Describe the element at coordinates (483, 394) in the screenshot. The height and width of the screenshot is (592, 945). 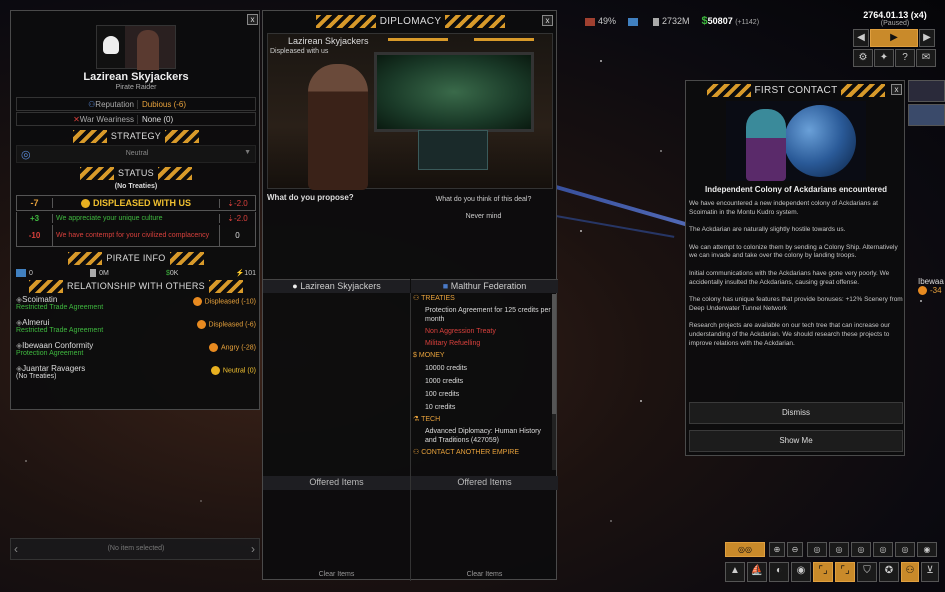
I see `money-option: 100 credits` at that location.